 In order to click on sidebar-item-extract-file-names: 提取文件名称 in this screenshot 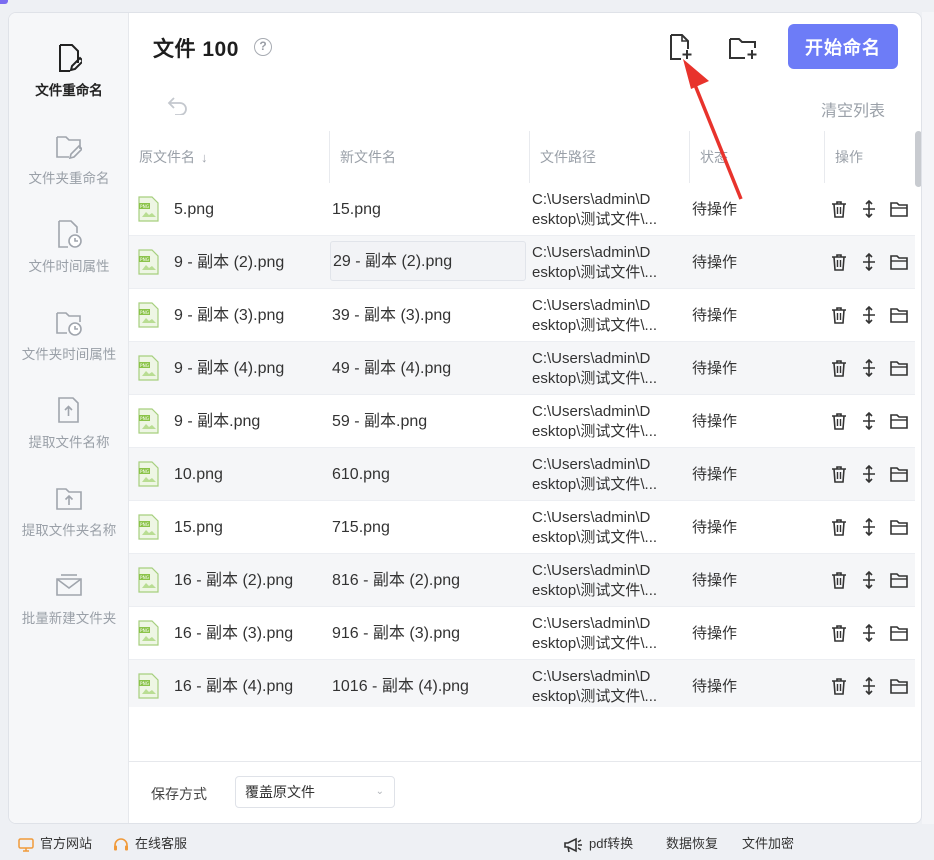, I will do `click(69, 439)`.